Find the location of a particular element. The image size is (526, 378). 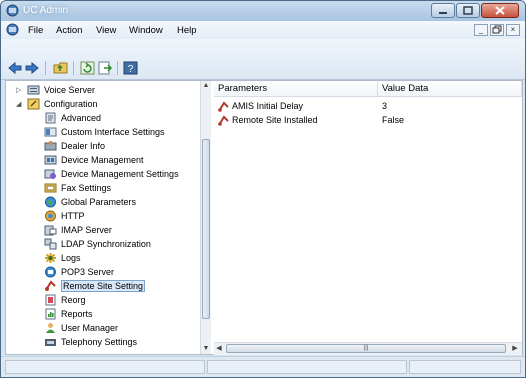

scroll-left-icon: ◀ is located at coordinates (219, 349).